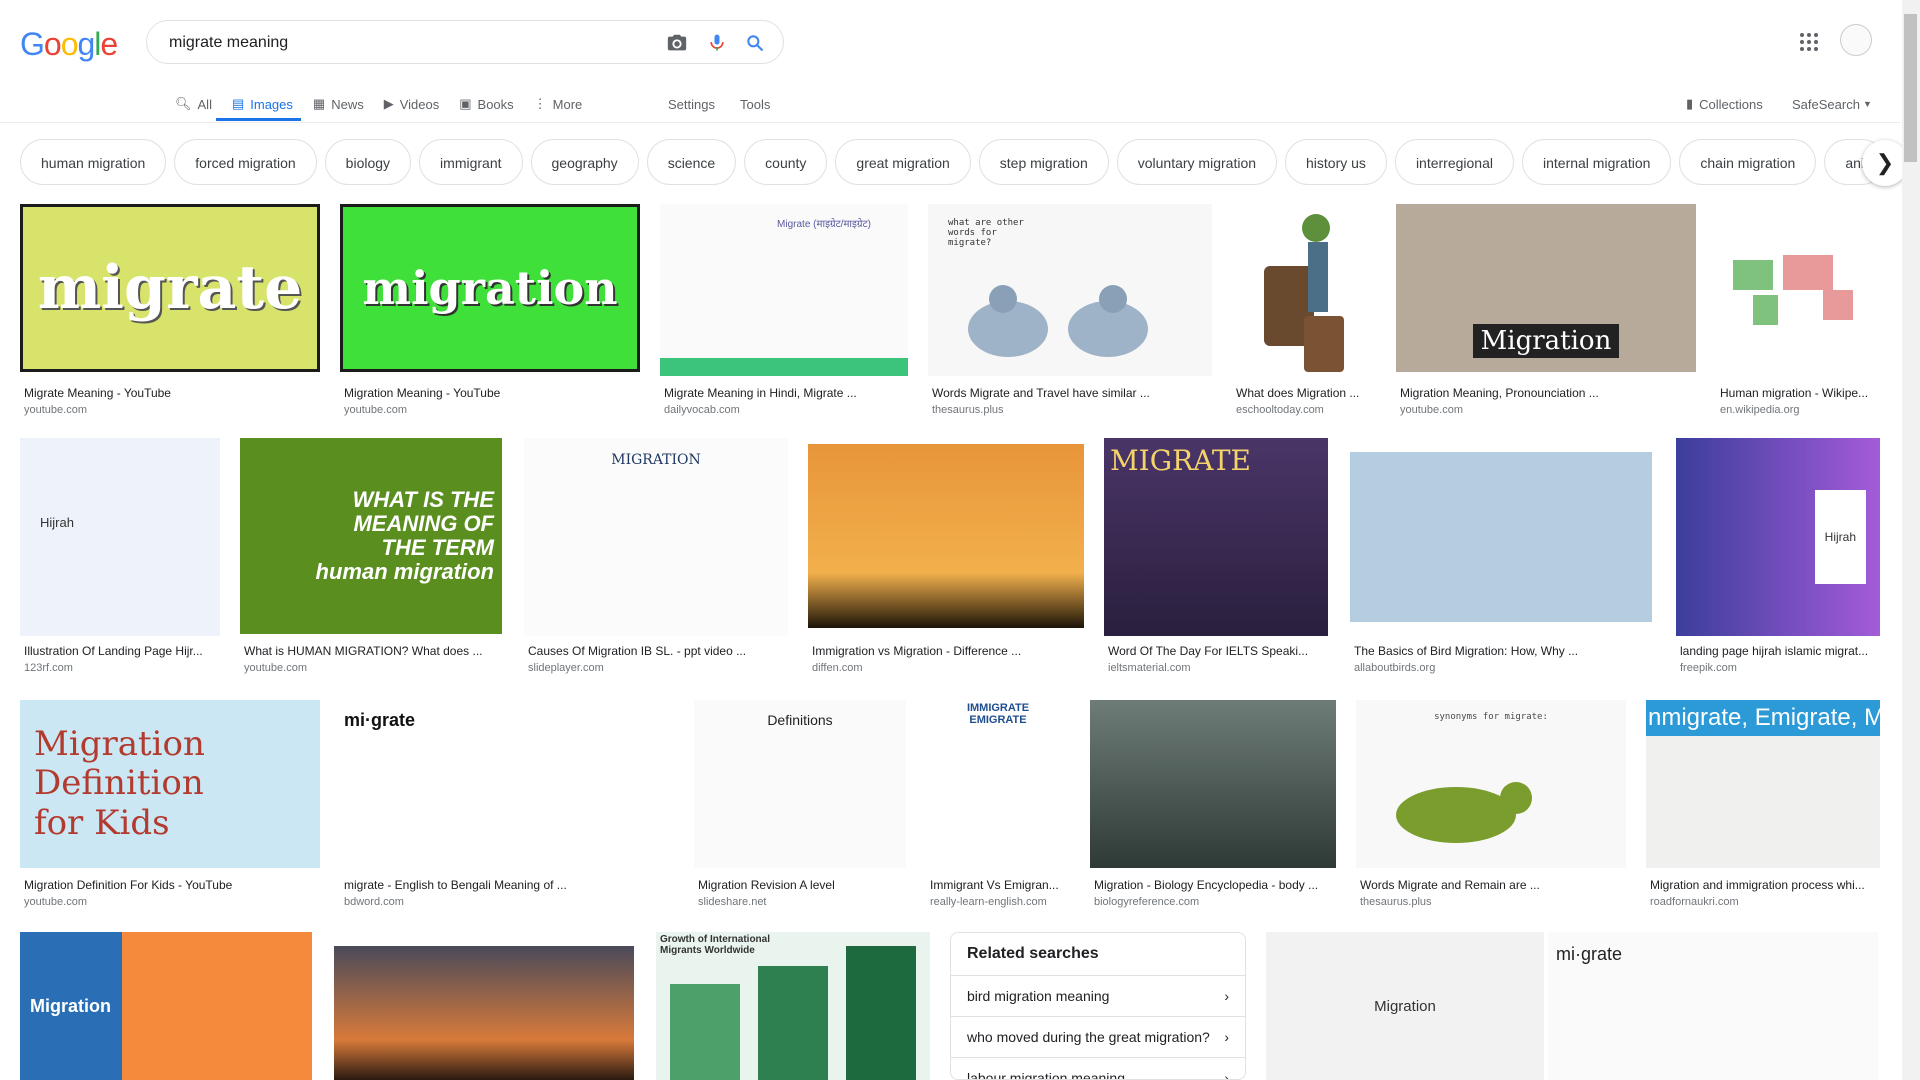 This screenshot has height=1080, width=1920. Describe the element at coordinates (691, 162) in the screenshot. I see `chip: science` at that location.